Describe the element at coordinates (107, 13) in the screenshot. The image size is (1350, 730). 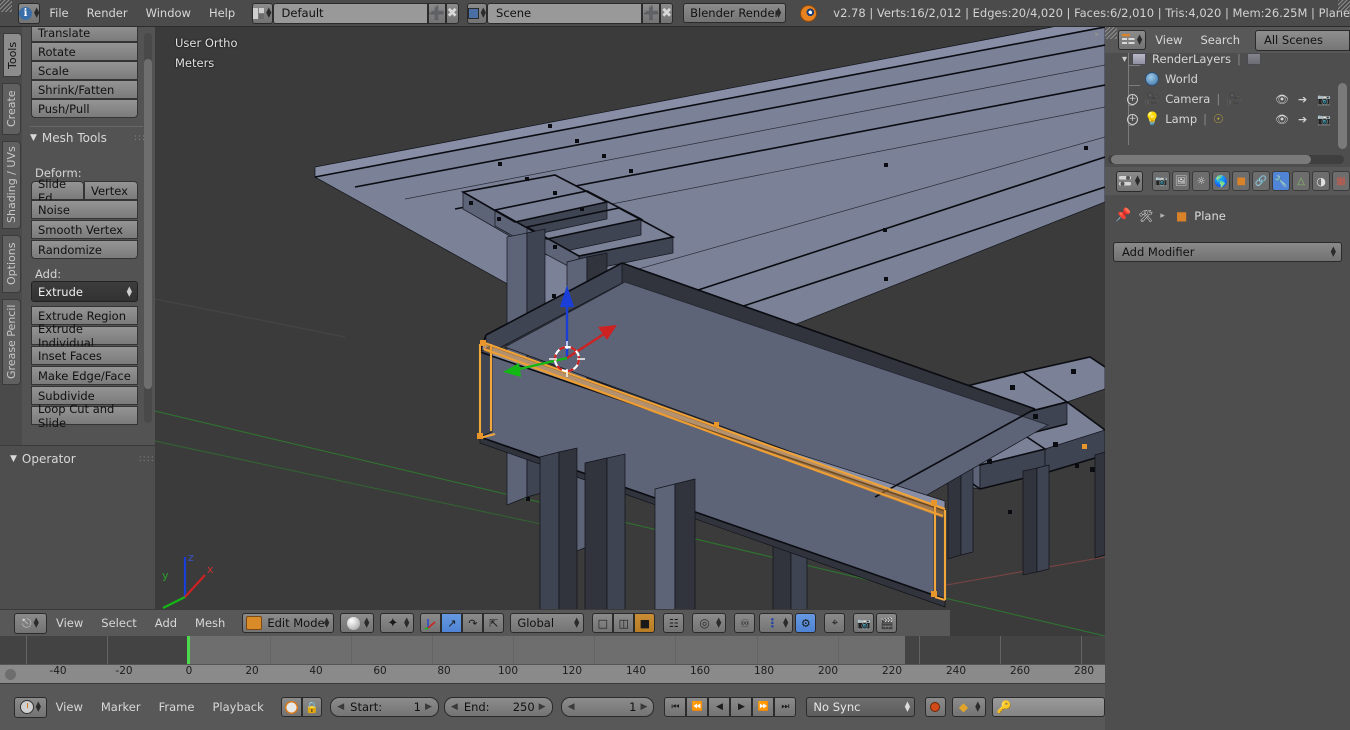
I see `menu-render: Render` at that location.